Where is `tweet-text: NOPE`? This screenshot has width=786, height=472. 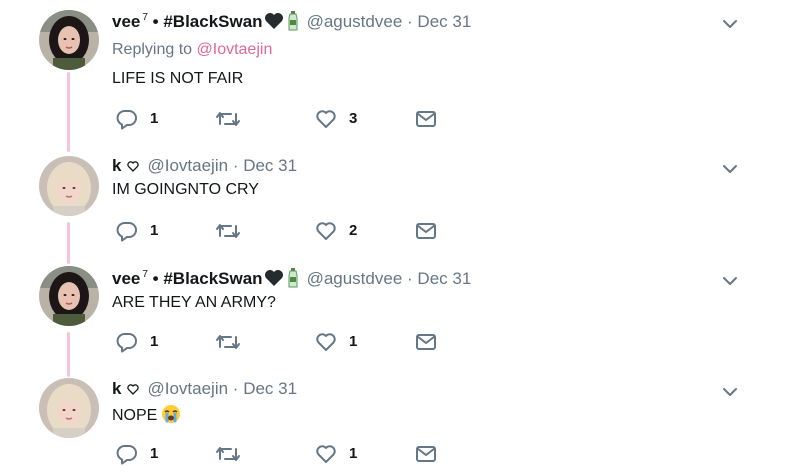
tweet-text: NOPE is located at coordinates (146, 416).